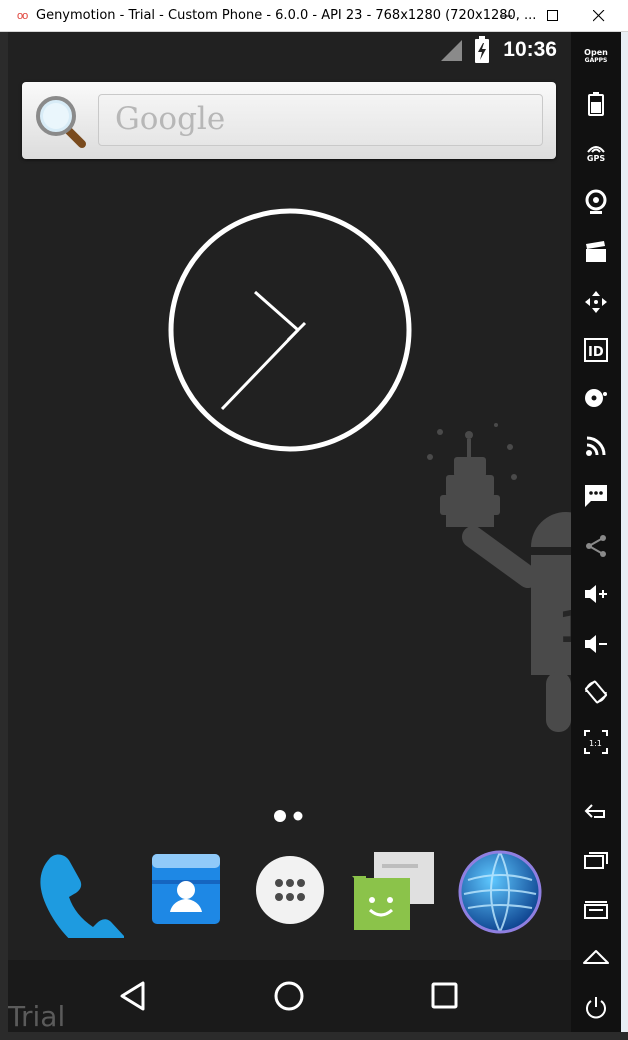 The image size is (628, 1040). I want to click on analog-clock-widget, so click(290, 330).